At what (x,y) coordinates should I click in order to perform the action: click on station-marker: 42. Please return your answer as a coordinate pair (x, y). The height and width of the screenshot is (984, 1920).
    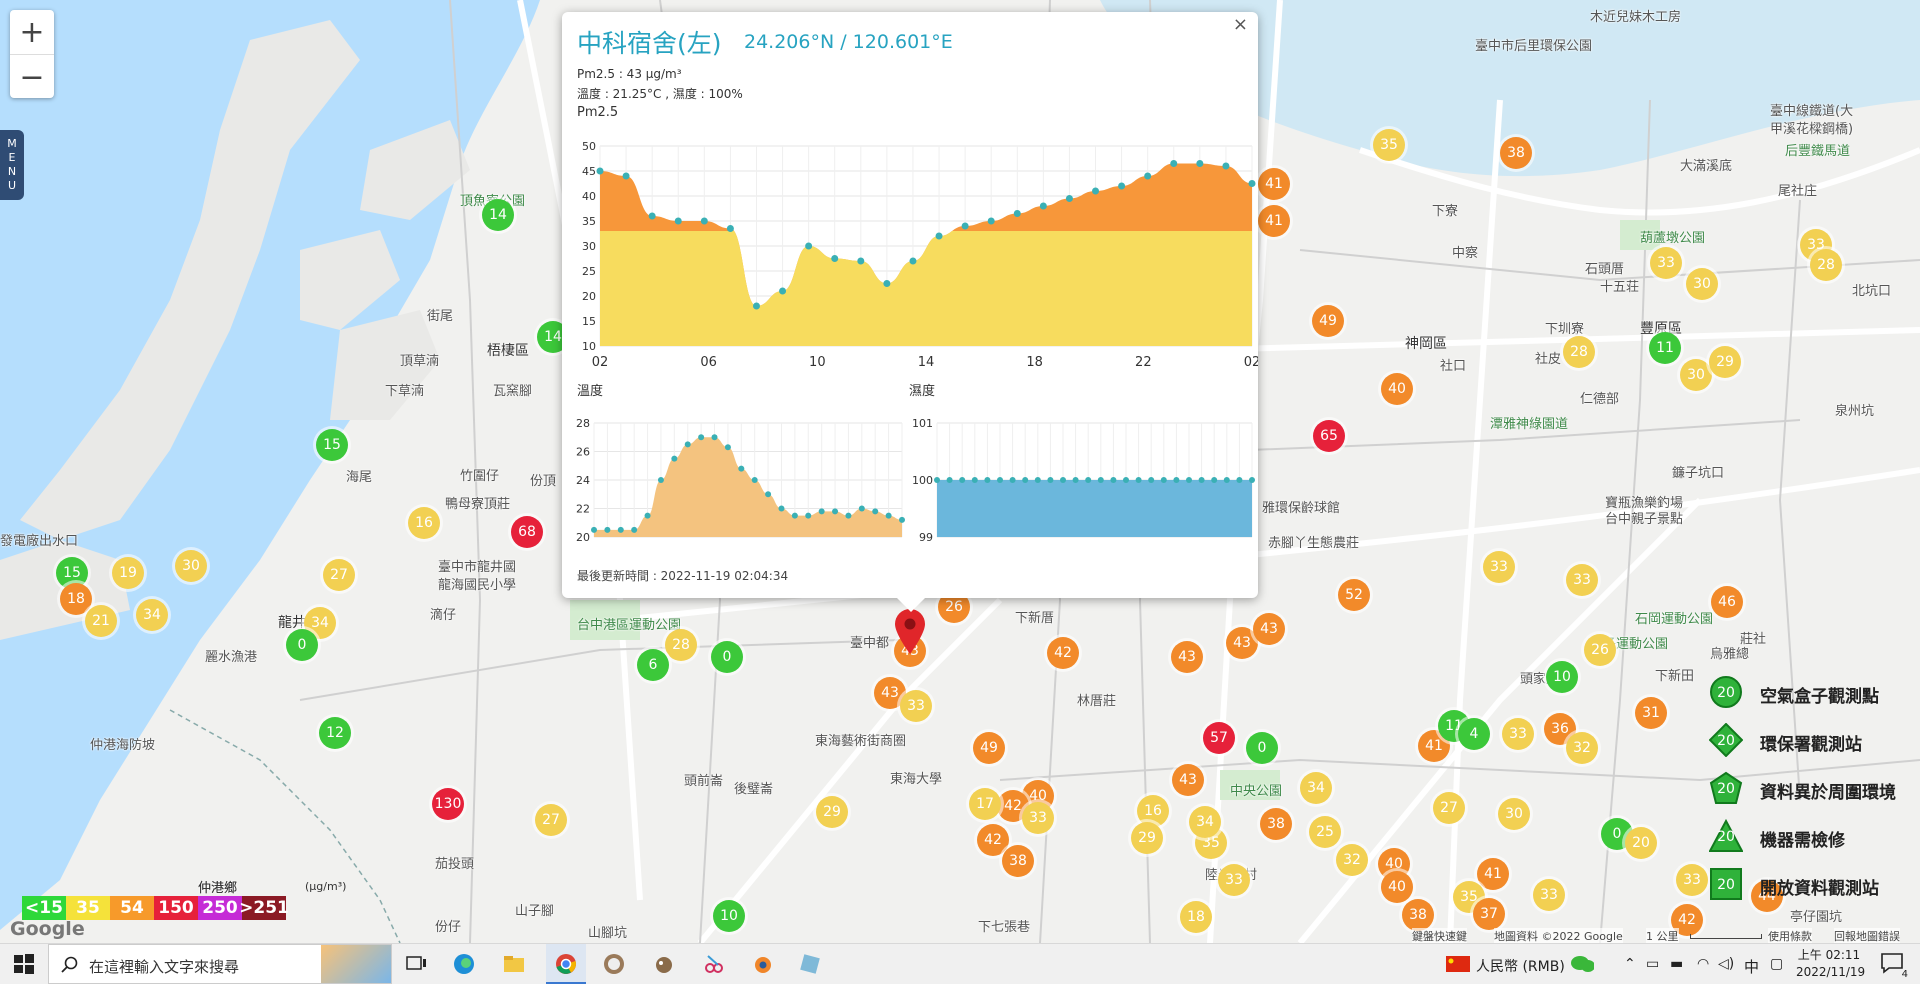
    Looking at the image, I should click on (1063, 653).